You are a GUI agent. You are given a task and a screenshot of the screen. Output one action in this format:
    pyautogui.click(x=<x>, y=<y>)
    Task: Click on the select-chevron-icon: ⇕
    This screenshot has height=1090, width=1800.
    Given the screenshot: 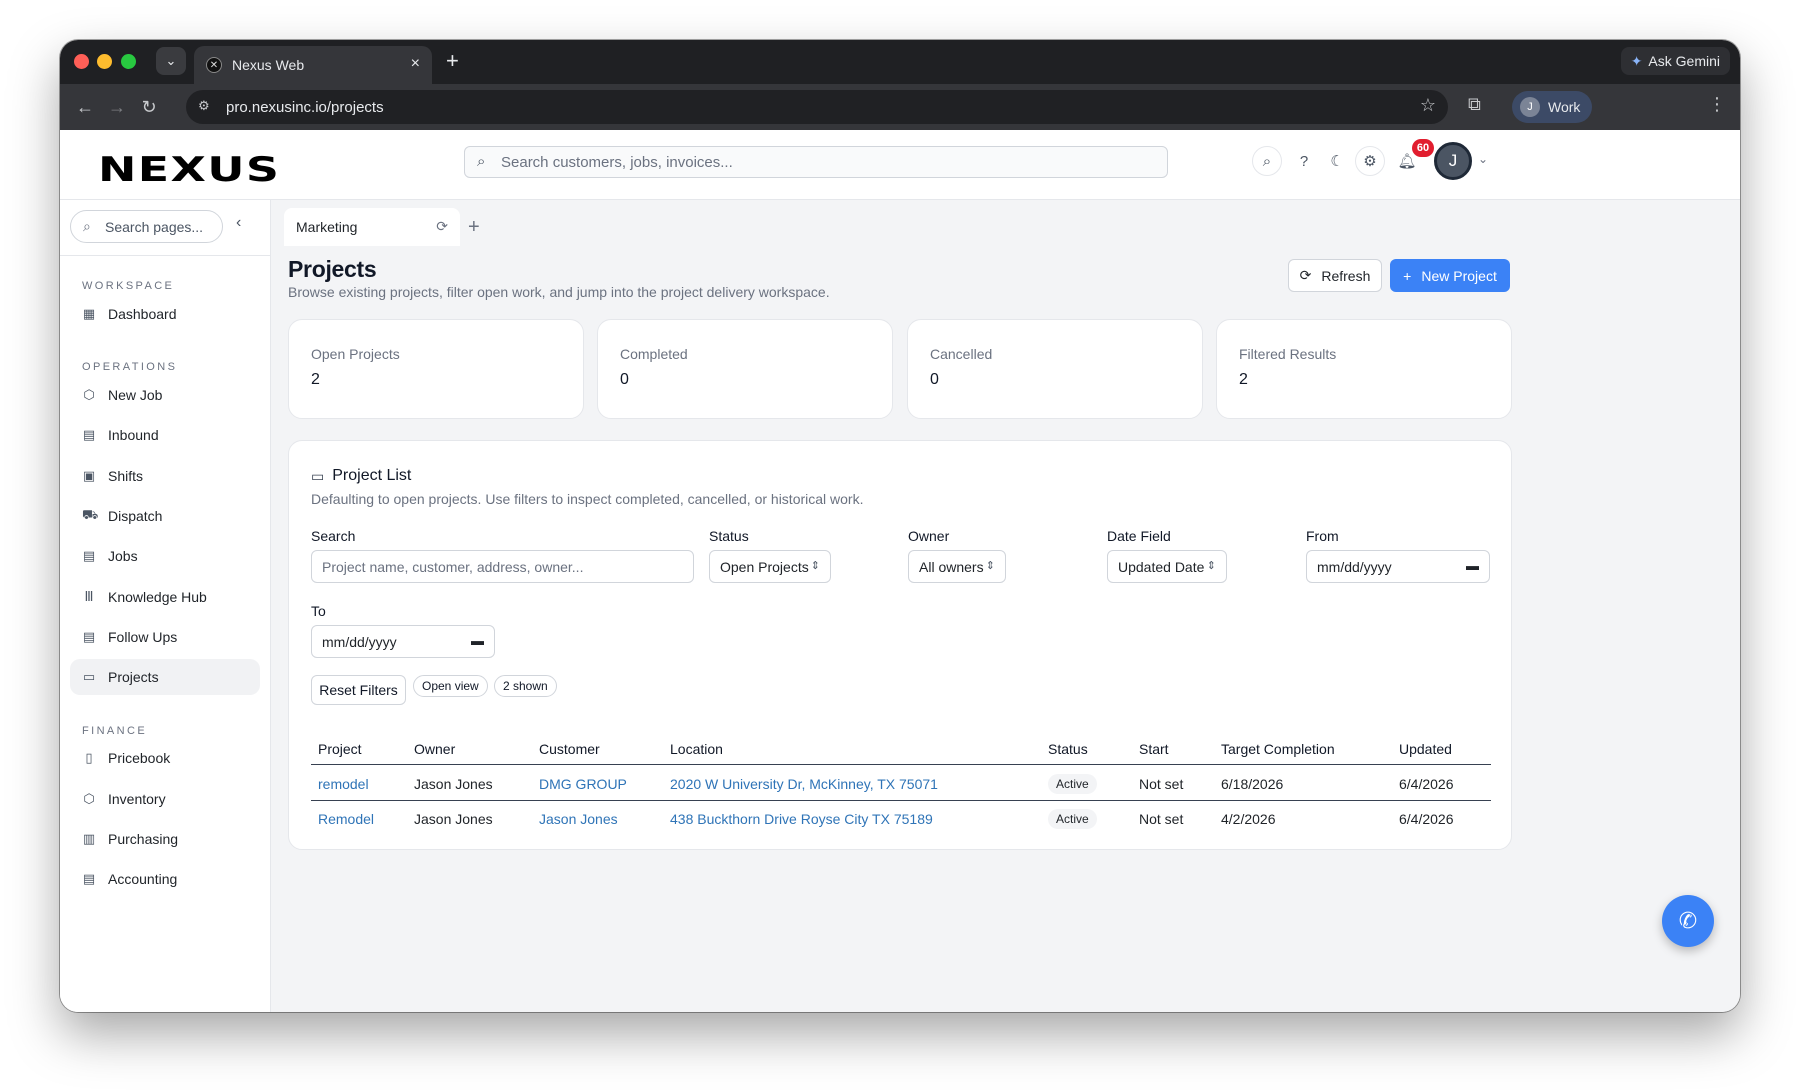 What is the action you would take?
    pyautogui.click(x=990, y=566)
    